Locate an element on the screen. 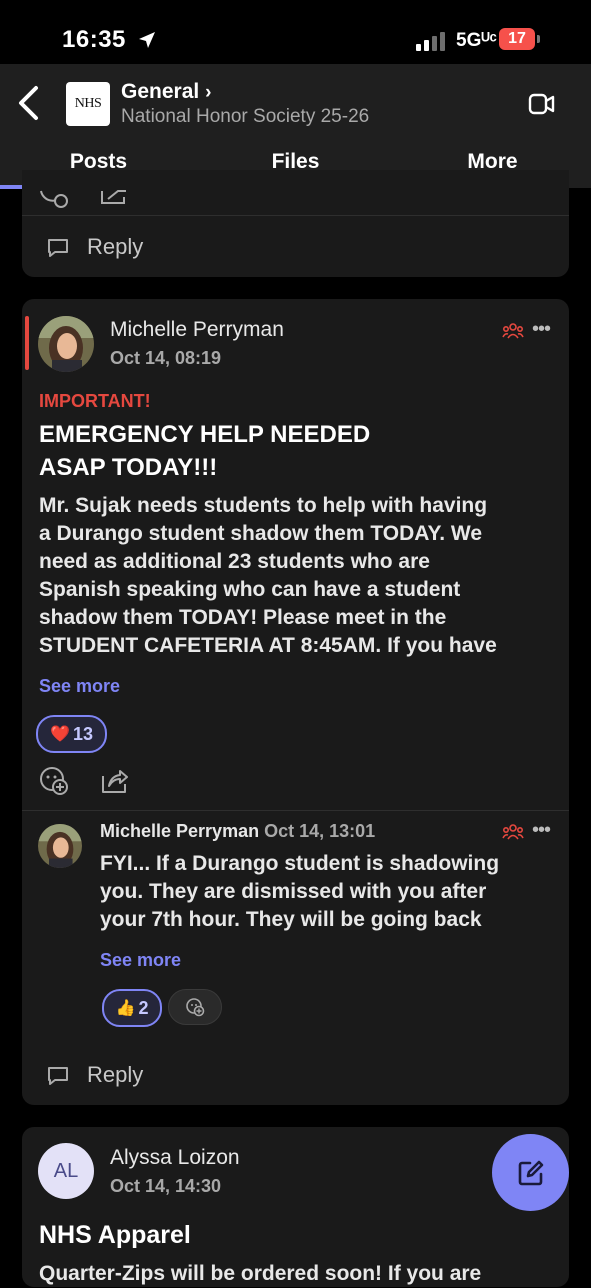 This screenshot has width=591, height=1288. avatar-initials: AL is located at coordinates (66, 1171).